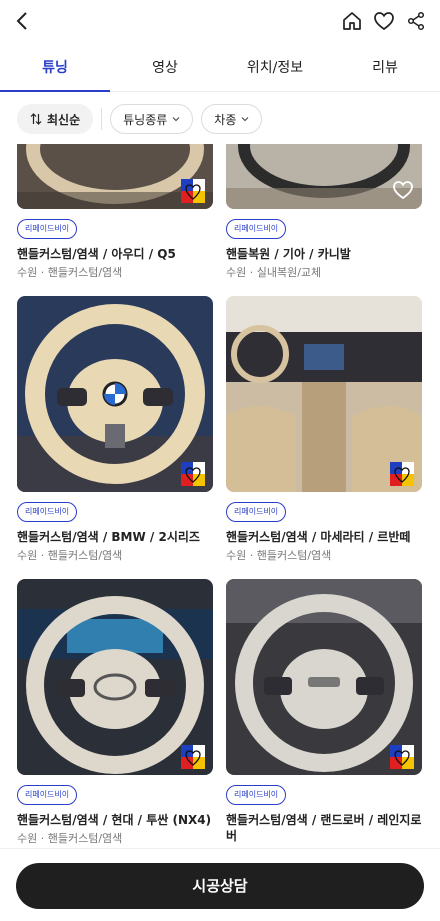 The height and width of the screenshot is (921, 440). I want to click on card-title: 핸들커스텀/염색 / 마세라티 / 르반떼, so click(318, 537).